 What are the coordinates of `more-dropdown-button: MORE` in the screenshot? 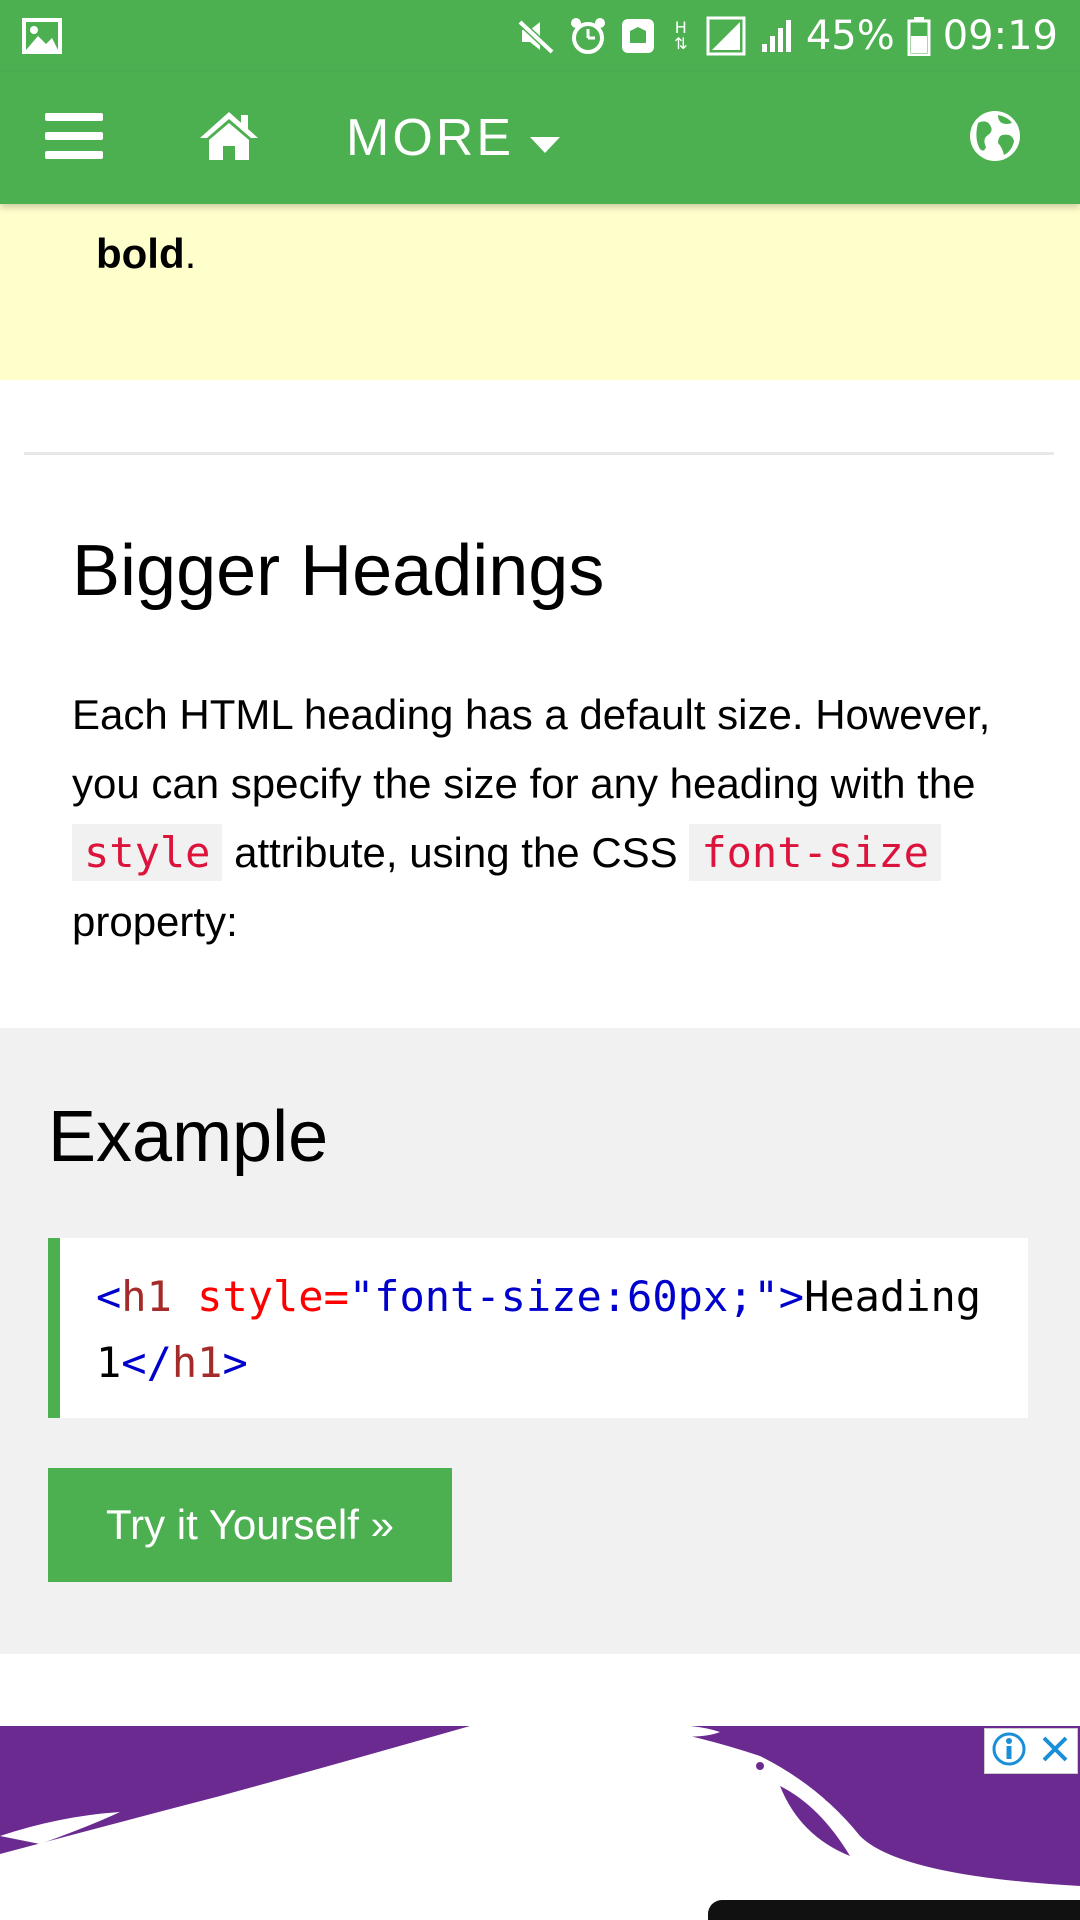 It's located at (453, 138).